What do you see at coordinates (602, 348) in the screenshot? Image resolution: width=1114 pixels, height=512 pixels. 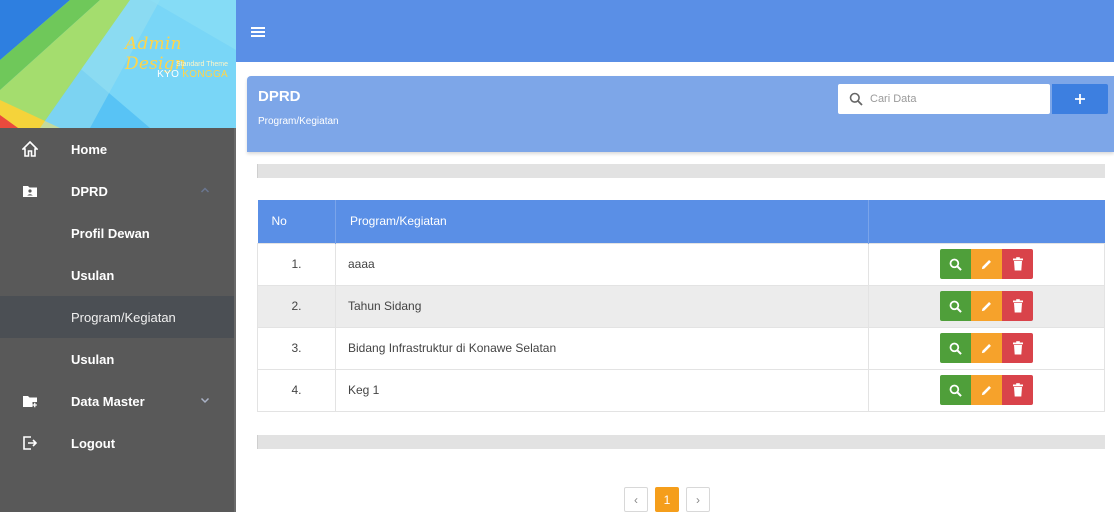 I see `cell-program: Bidang Infrastruktur di Konawe Selatan` at bounding box center [602, 348].